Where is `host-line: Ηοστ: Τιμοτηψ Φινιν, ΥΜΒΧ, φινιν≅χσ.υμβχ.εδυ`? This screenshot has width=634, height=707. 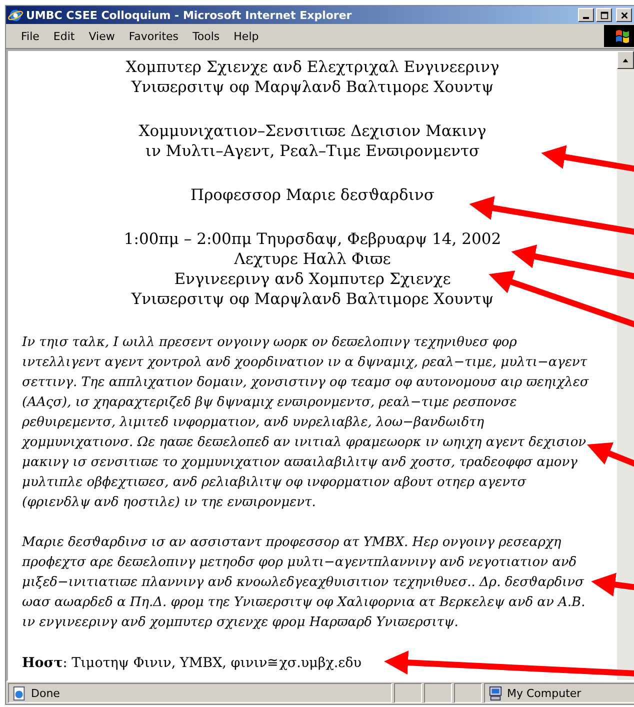 host-line: Ηοστ: Τιμοτηψ Φινιν, ΥΜΒΧ, φινιν≅χσ.υμβχ.εδυ is located at coordinates (192, 663).